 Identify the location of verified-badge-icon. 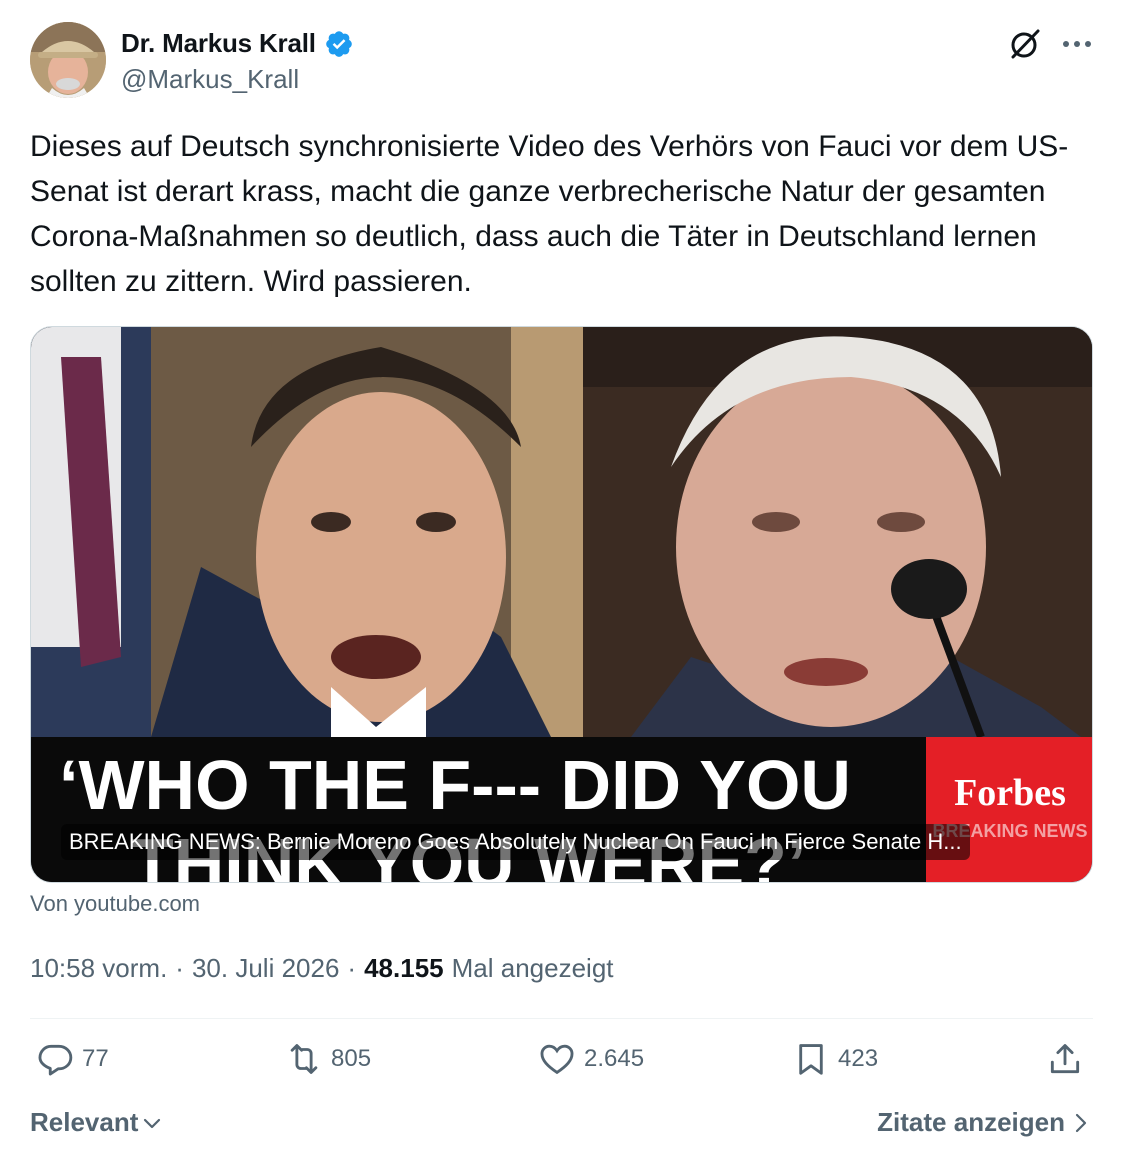
(338, 43).